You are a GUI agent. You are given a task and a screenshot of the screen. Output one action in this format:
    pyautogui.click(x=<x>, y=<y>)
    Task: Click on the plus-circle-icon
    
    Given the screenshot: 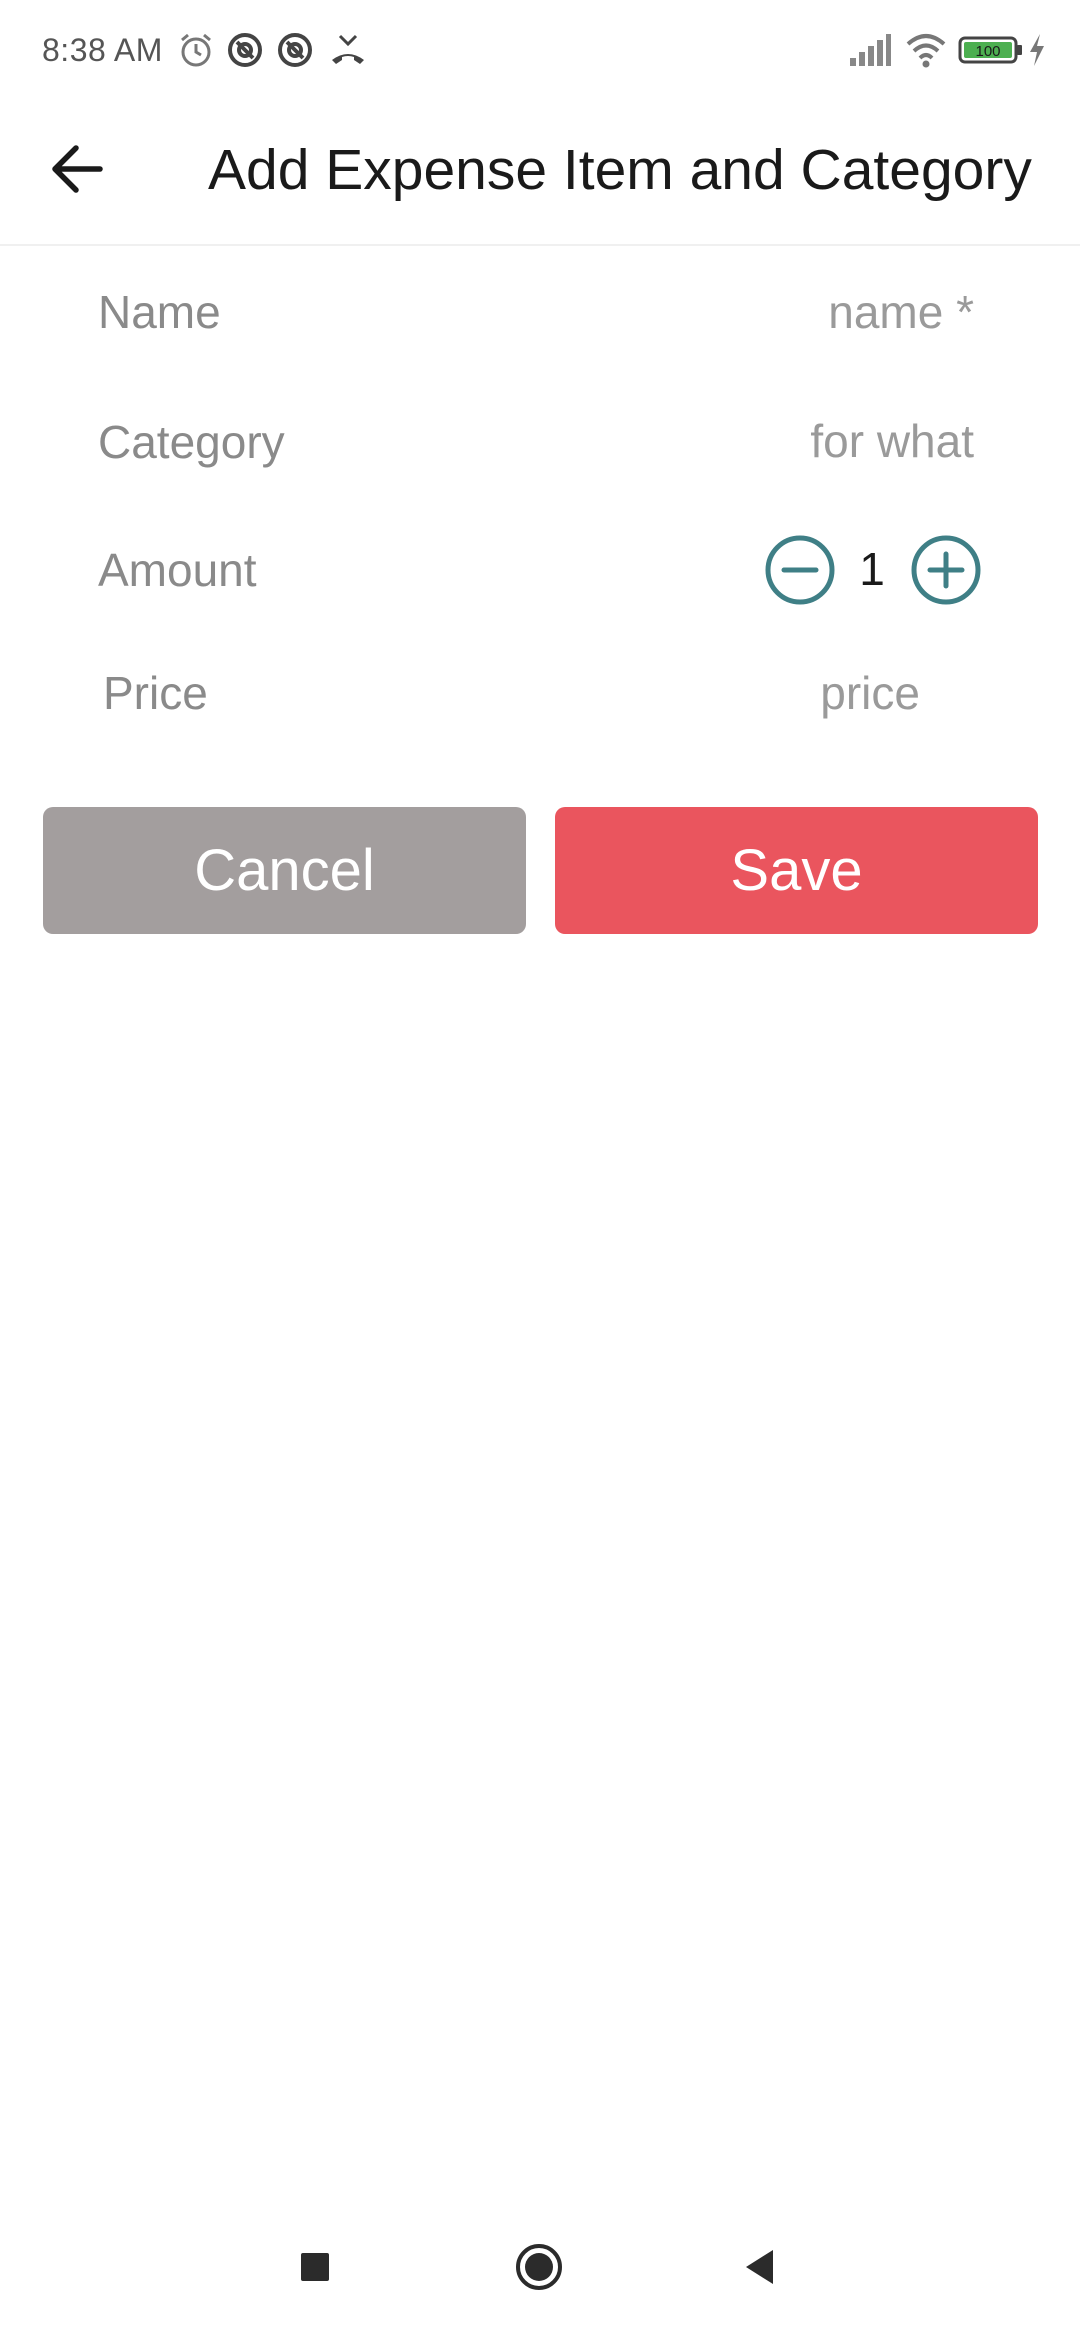 What is the action you would take?
    pyautogui.click(x=946, y=570)
    